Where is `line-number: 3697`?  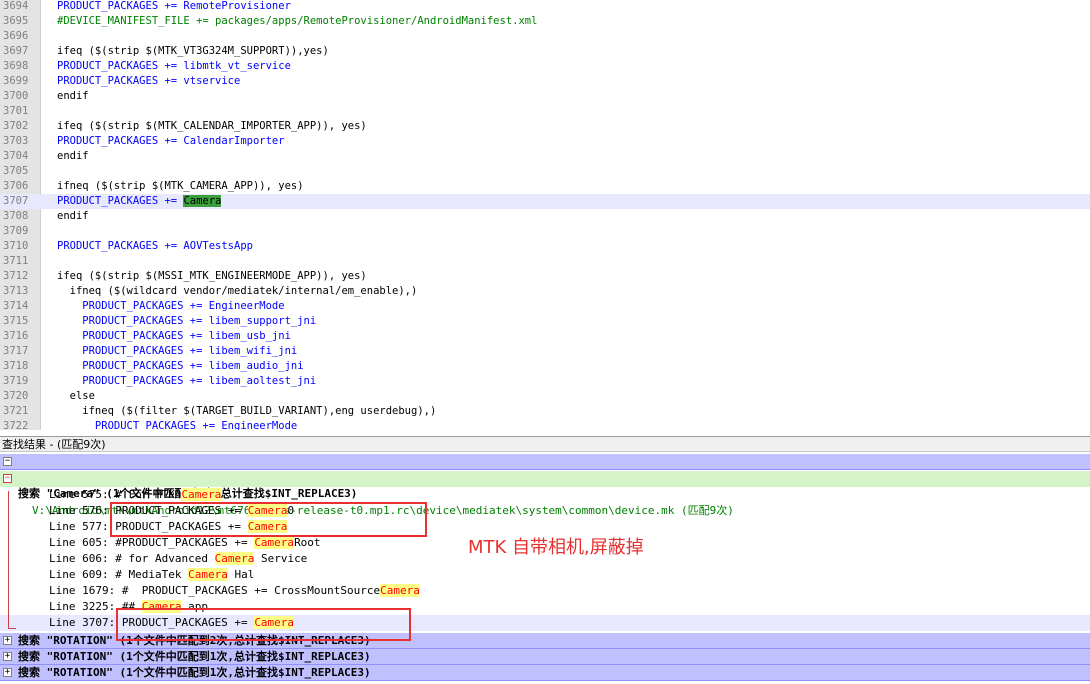 line-number: 3697 is located at coordinates (16, 51).